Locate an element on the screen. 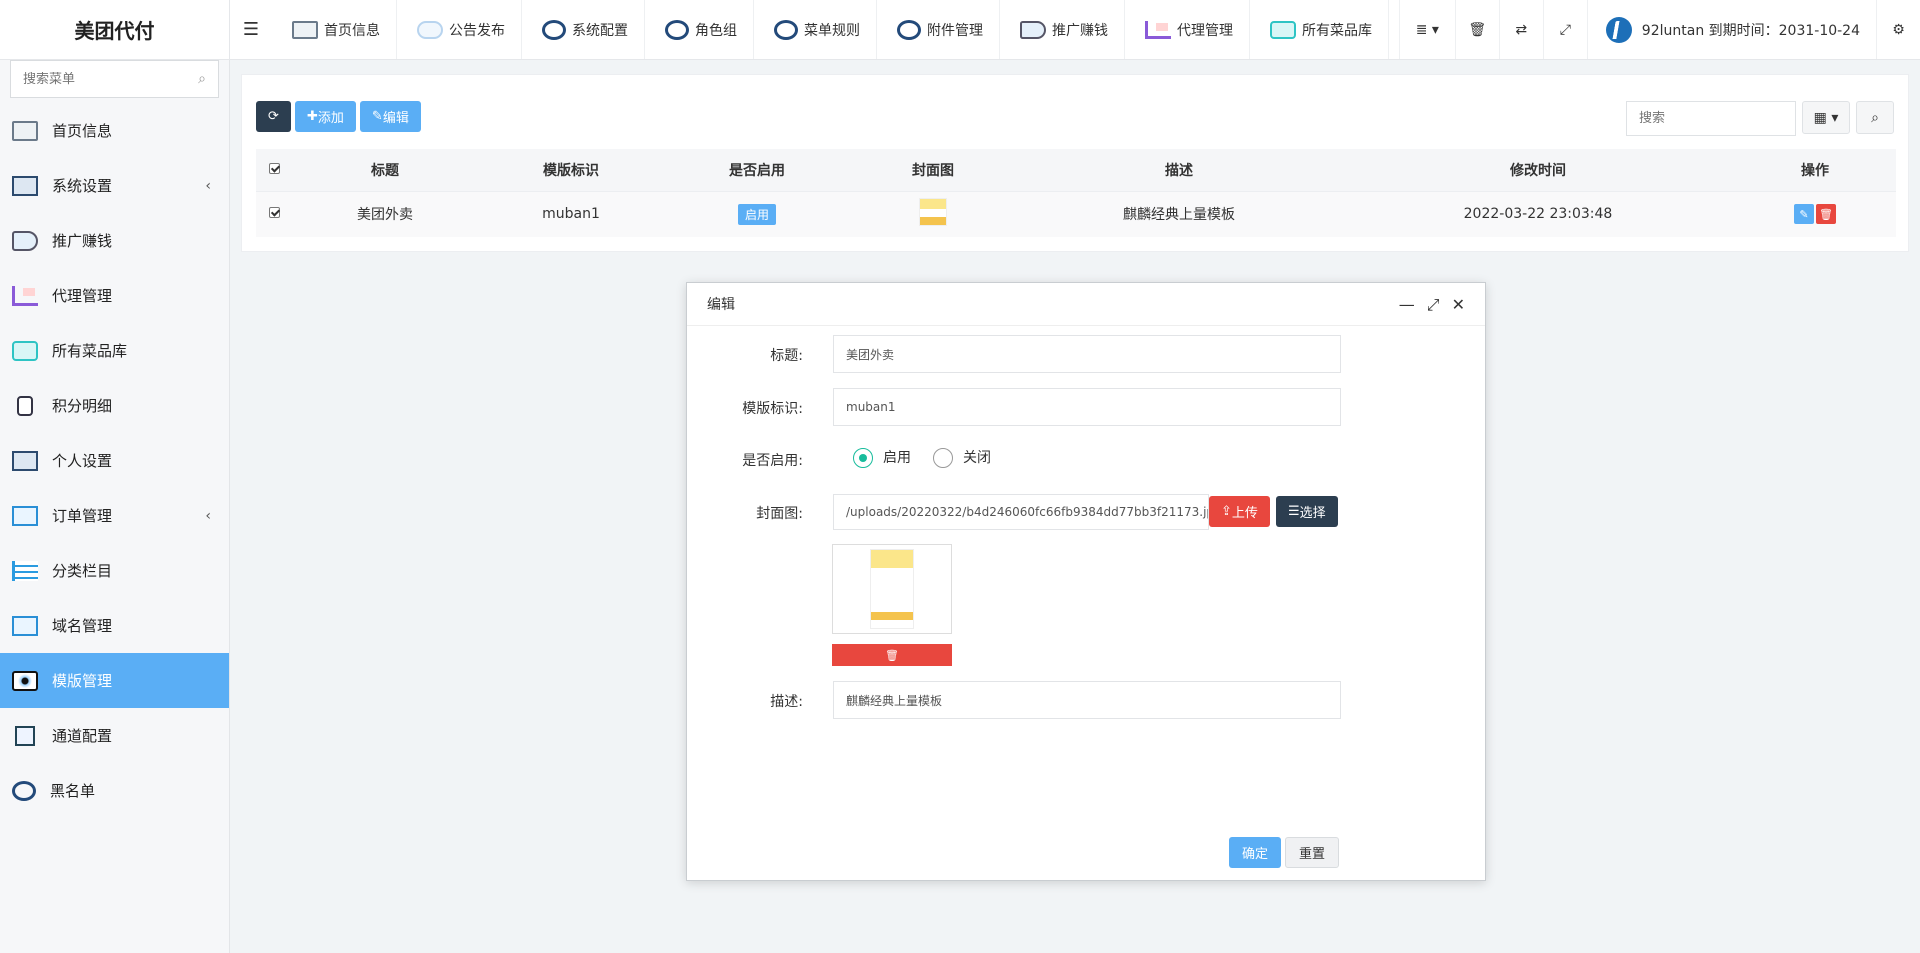  sidebar-item: 黑名单 is located at coordinates (114, 790).